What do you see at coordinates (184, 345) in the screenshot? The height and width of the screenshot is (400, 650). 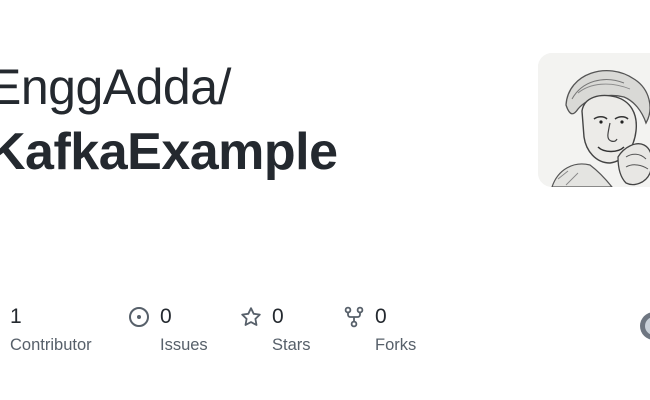 I see `issues-label: Issues` at bounding box center [184, 345].